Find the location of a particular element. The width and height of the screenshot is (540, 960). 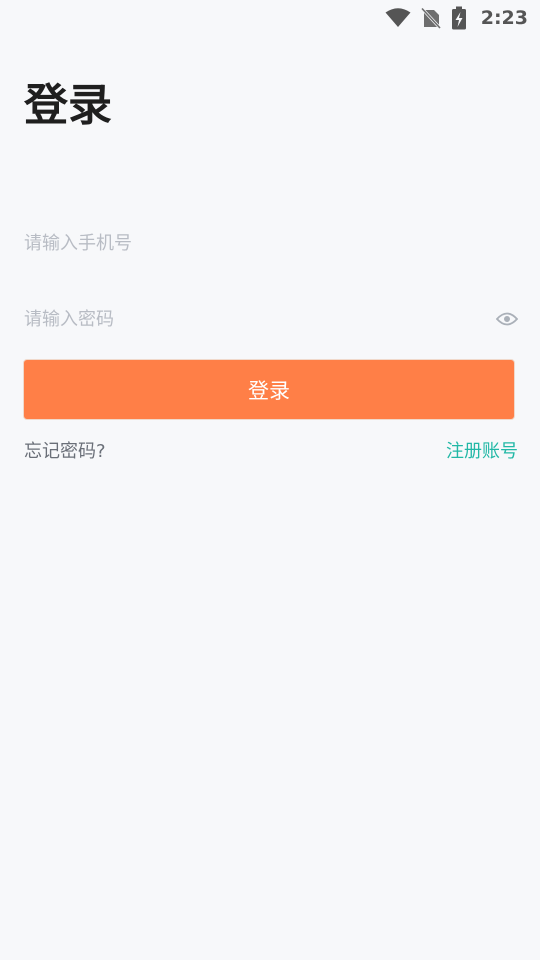

password-field is located at coordinates (271, 319).